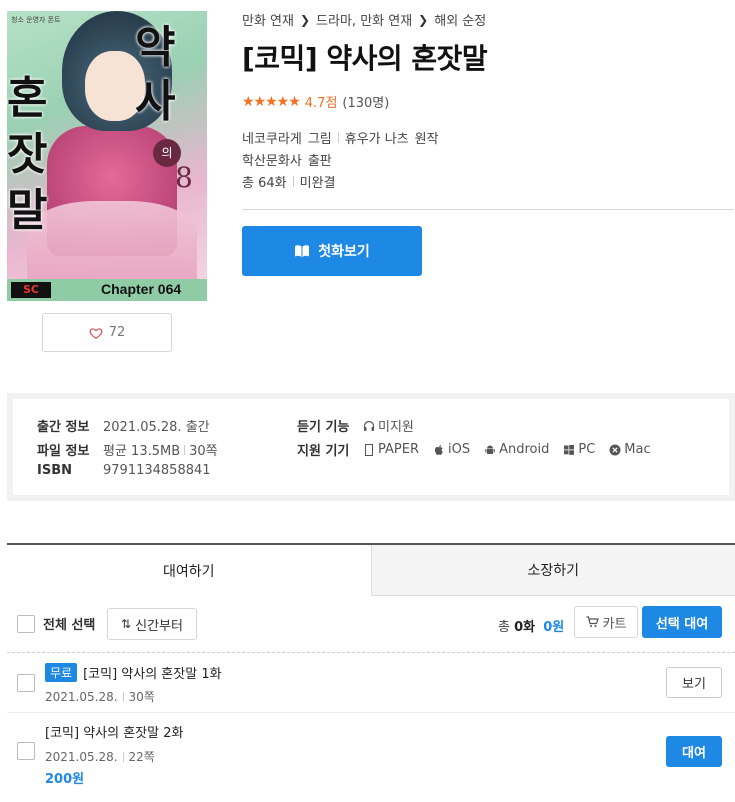  Describe the element at coordinates (157, 470) in the screenshot. I see `isbn-value: 9791134858841` at that location.